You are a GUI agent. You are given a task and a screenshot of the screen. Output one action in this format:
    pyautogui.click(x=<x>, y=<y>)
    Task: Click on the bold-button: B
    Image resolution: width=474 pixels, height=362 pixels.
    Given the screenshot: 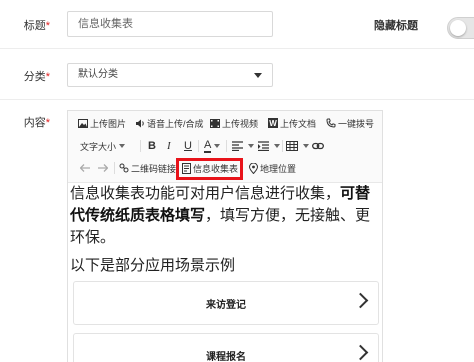 What is the action you would take?
    pyautogui.click(x=152, y=146)
    